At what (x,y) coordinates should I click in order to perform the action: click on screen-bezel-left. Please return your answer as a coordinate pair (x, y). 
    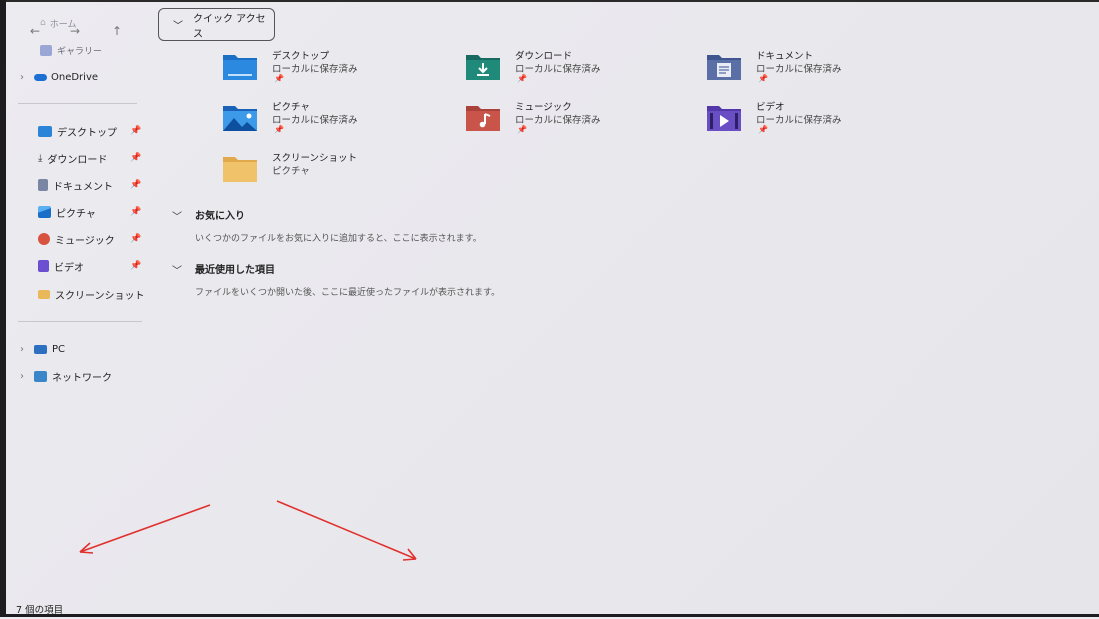
    Looking at the image, I should click on (3, 308).